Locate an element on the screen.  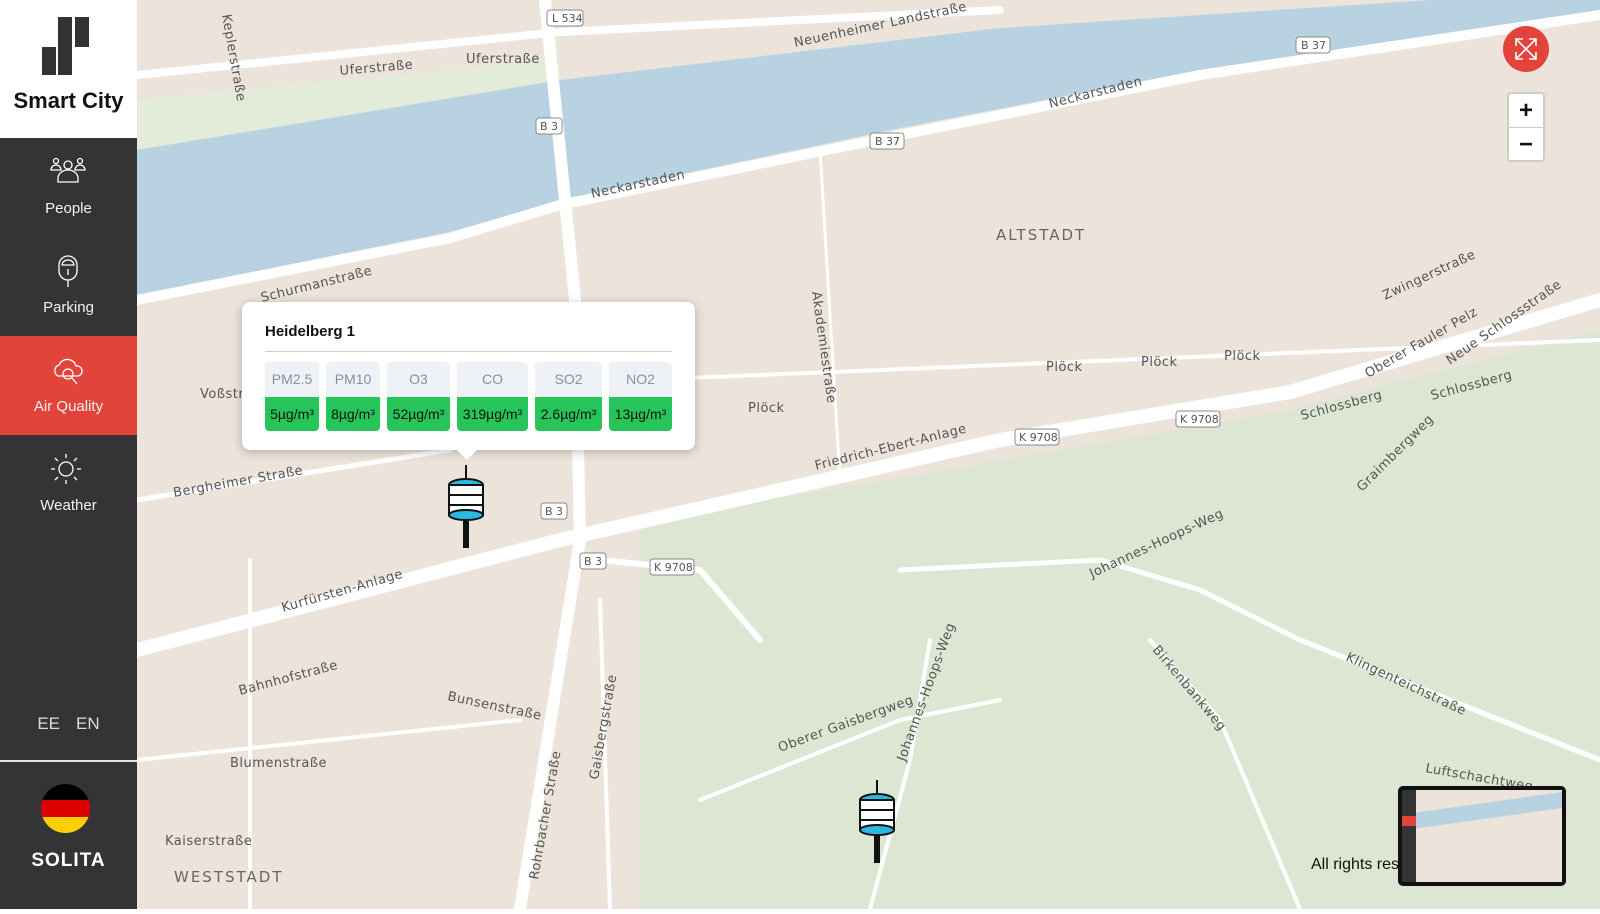
measurement-co: CO 319µg/m³ is located at coordinates (492, 396).